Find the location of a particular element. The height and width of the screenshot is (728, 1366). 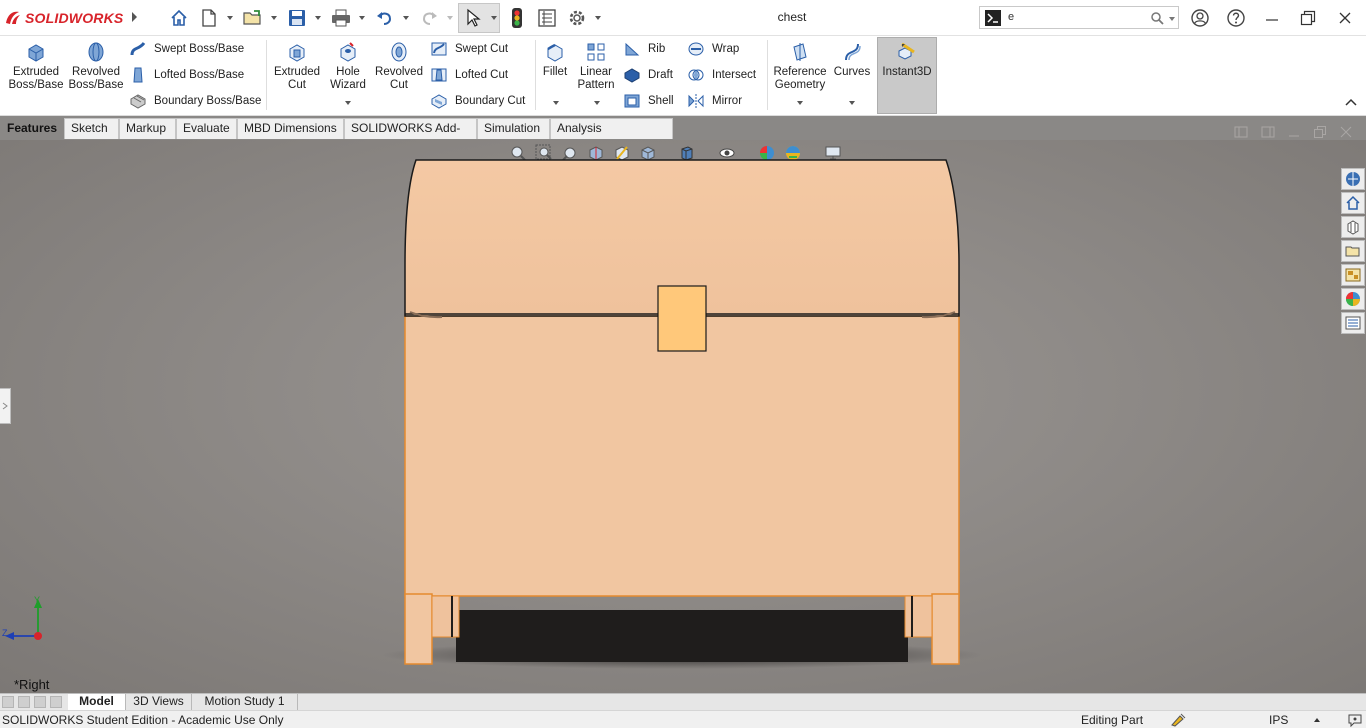

select-icon is located at coordinates (473, 18).